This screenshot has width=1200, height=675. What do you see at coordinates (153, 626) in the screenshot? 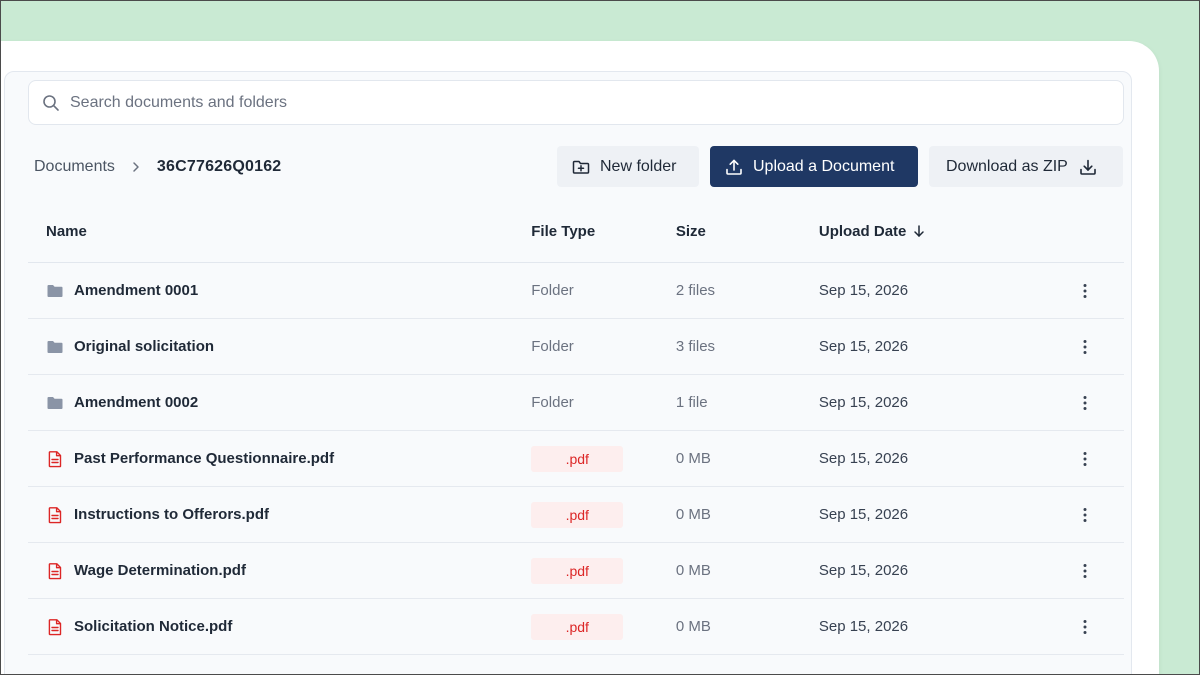
I see `file-name: Solicitation Notice.pdf` at bounding box center [153, 626].